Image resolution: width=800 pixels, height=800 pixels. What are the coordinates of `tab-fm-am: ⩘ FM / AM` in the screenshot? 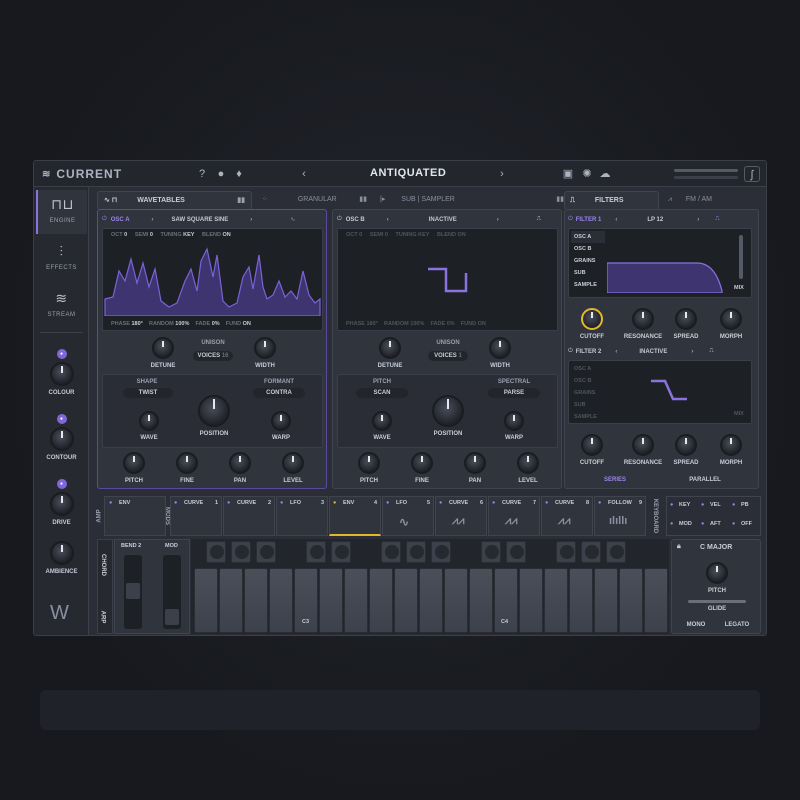 It's located at (711, 200).